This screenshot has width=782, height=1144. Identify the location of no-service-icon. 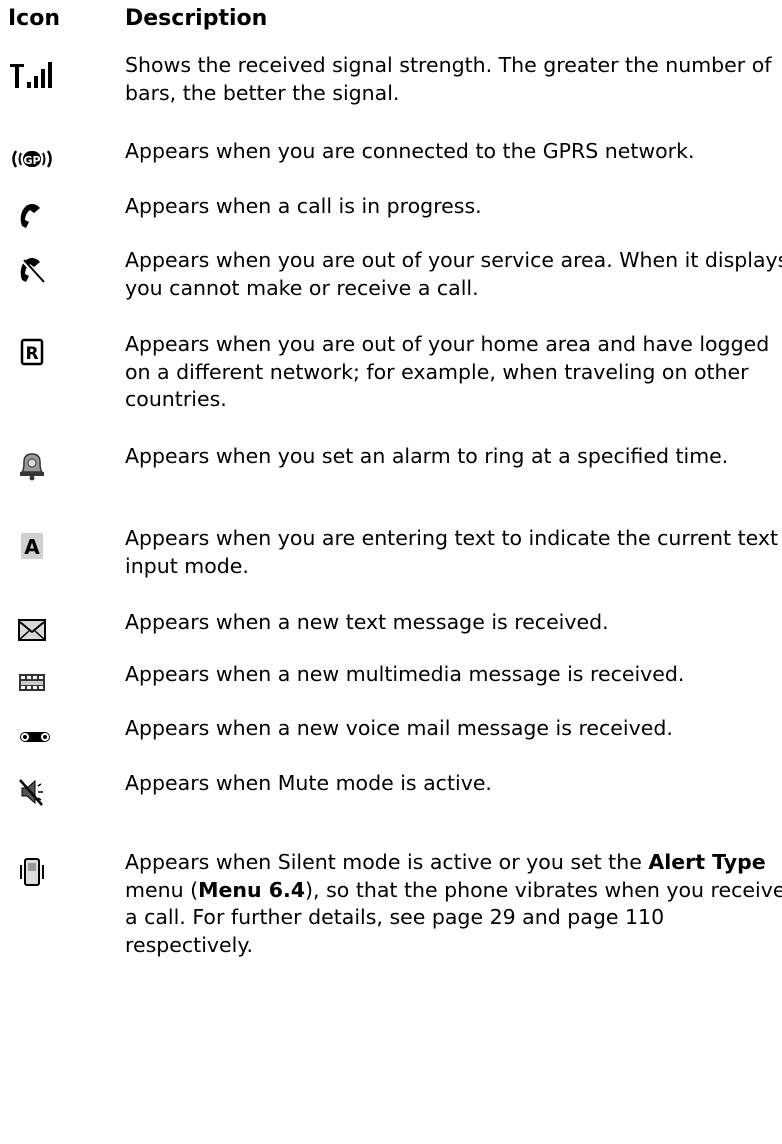
(53, 272).